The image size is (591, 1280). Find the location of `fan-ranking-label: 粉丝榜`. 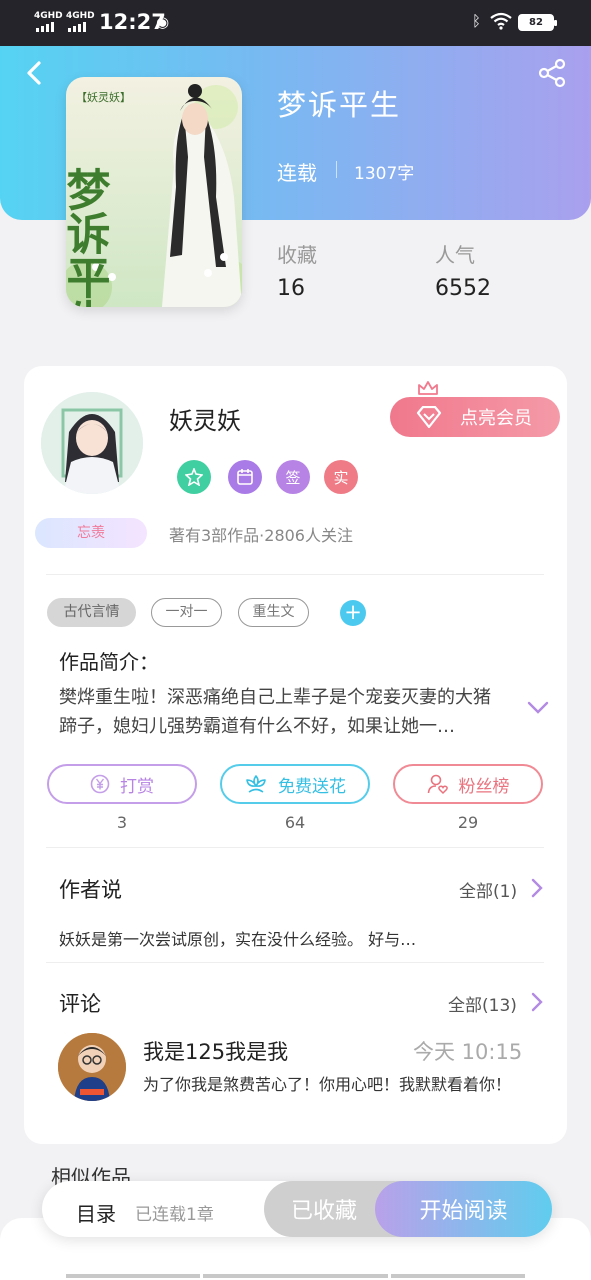

fan-ranking-label: 粉丝榜 is located at coordinates (484, 786).